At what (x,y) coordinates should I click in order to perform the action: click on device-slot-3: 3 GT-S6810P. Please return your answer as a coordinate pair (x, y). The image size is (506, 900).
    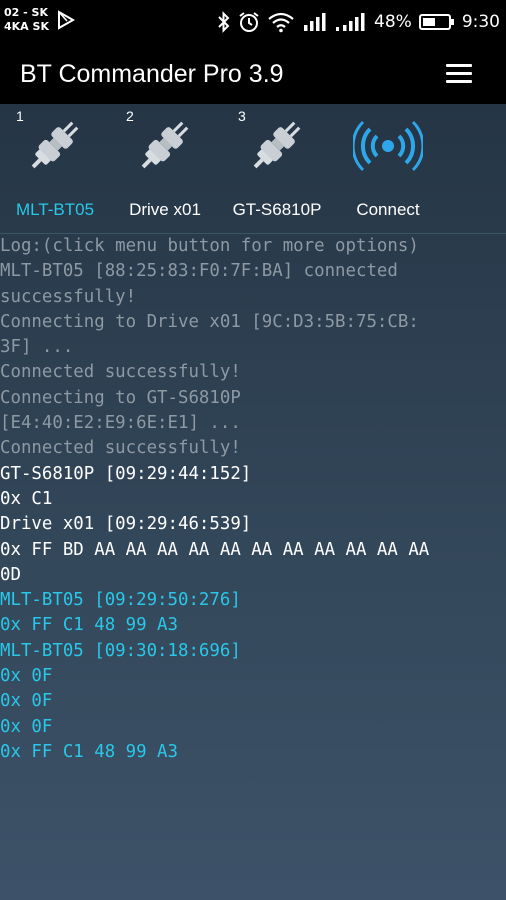
    Looking at the image, I should click on (277, 166).